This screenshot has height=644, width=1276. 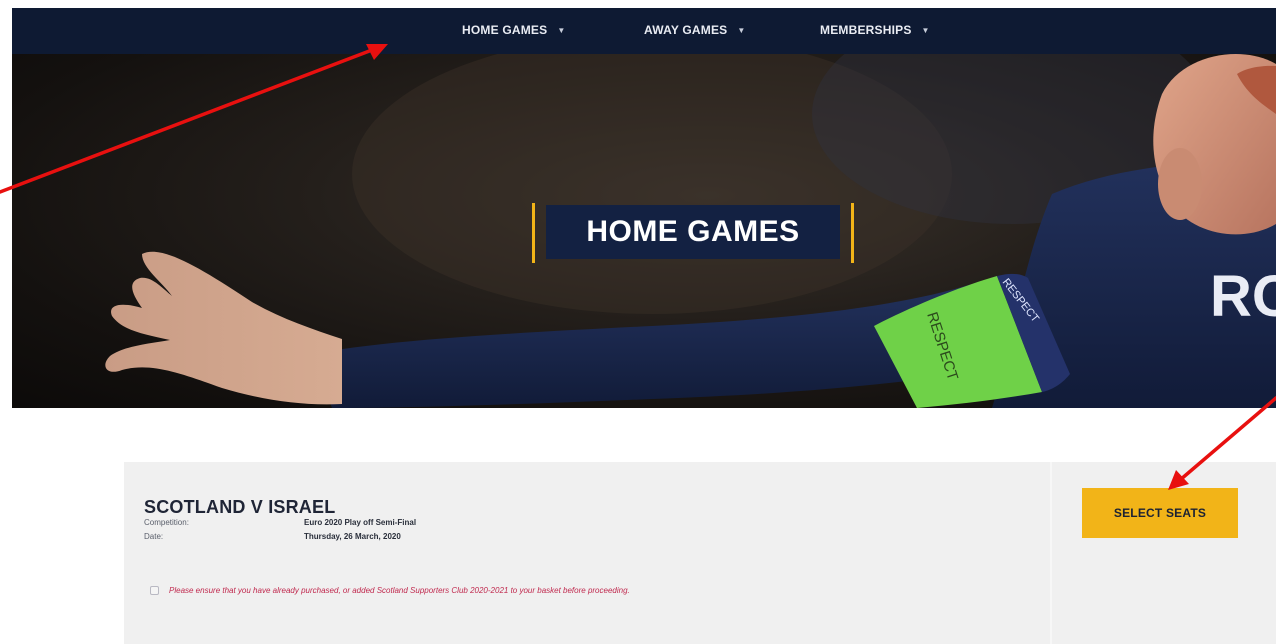 What do you see at coordinates (533, 233) in the screenshot?
I see `title-accent-bar-left` at bounding box center [533, 233].